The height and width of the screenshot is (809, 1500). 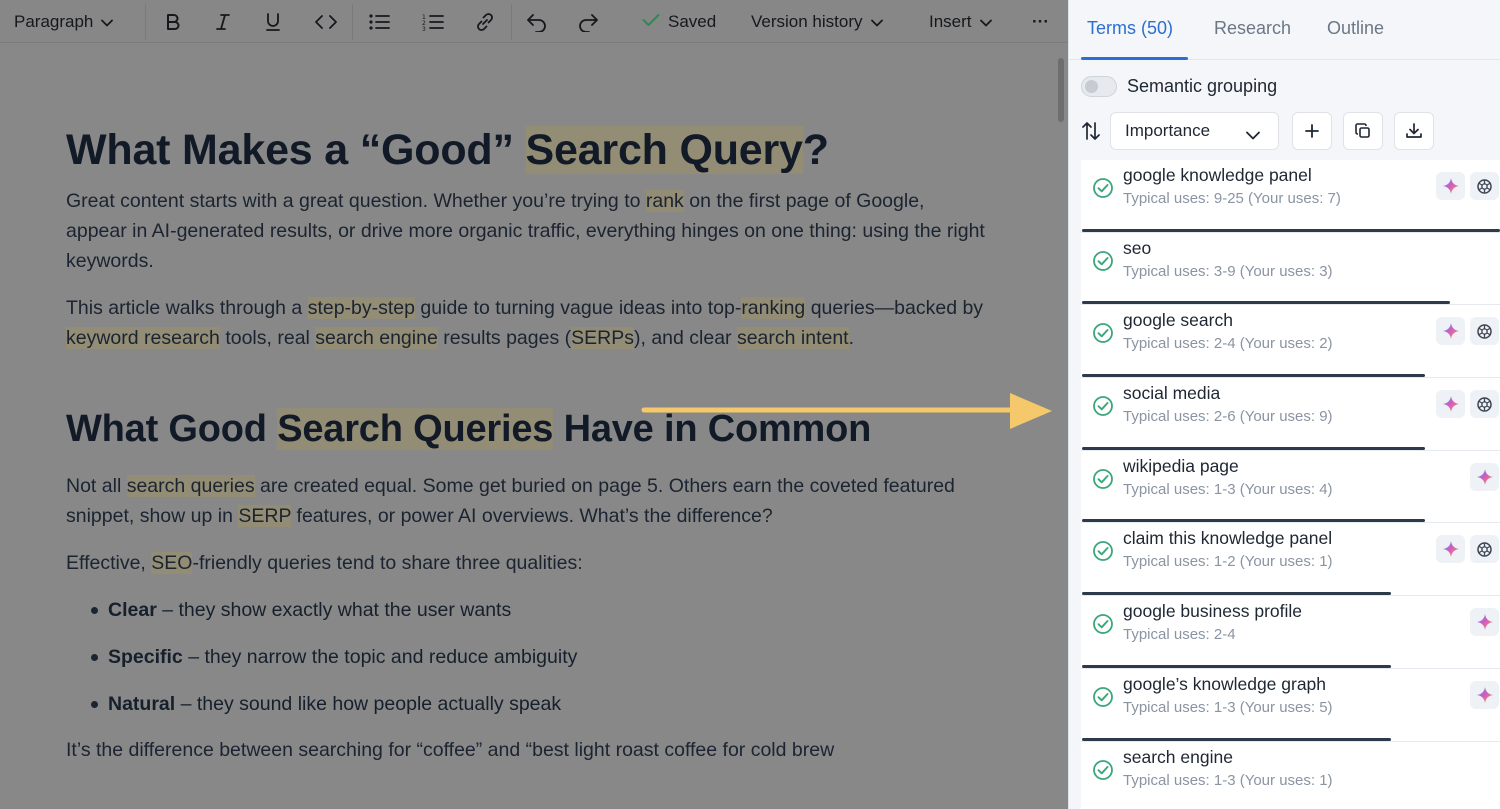 What do you see at coordinates (296, 150) in the screenshot?
I see `heading-text: What Makes a “Good”` at bounding box center [296, 150].